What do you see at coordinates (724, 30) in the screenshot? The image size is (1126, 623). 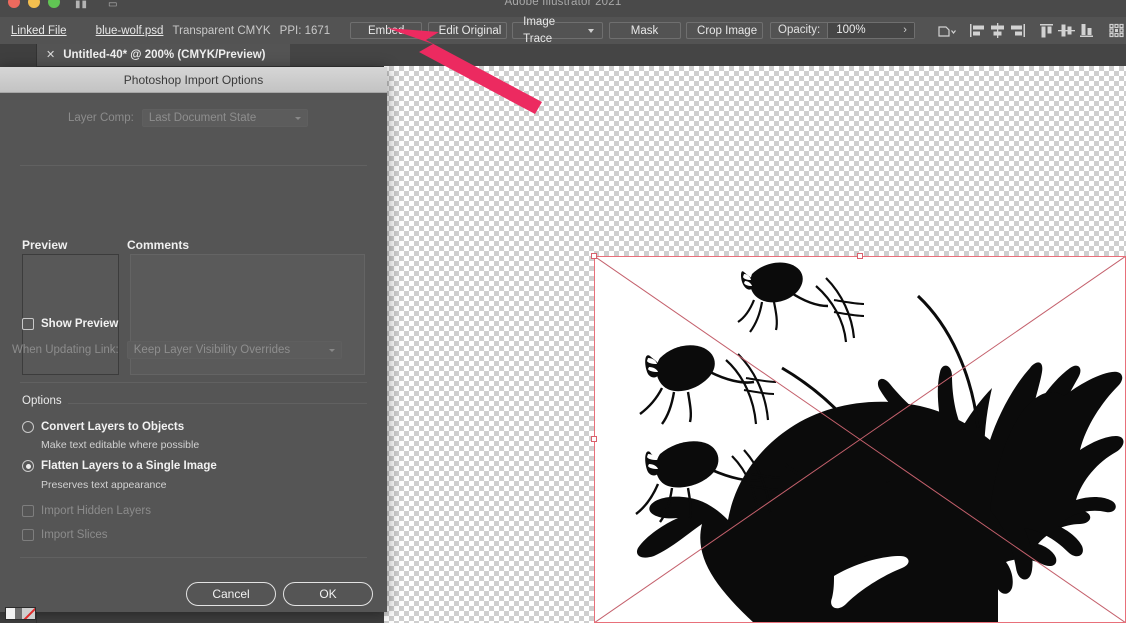 I see `crop-image-button: Crop Image` at bounding box center [724, 30].